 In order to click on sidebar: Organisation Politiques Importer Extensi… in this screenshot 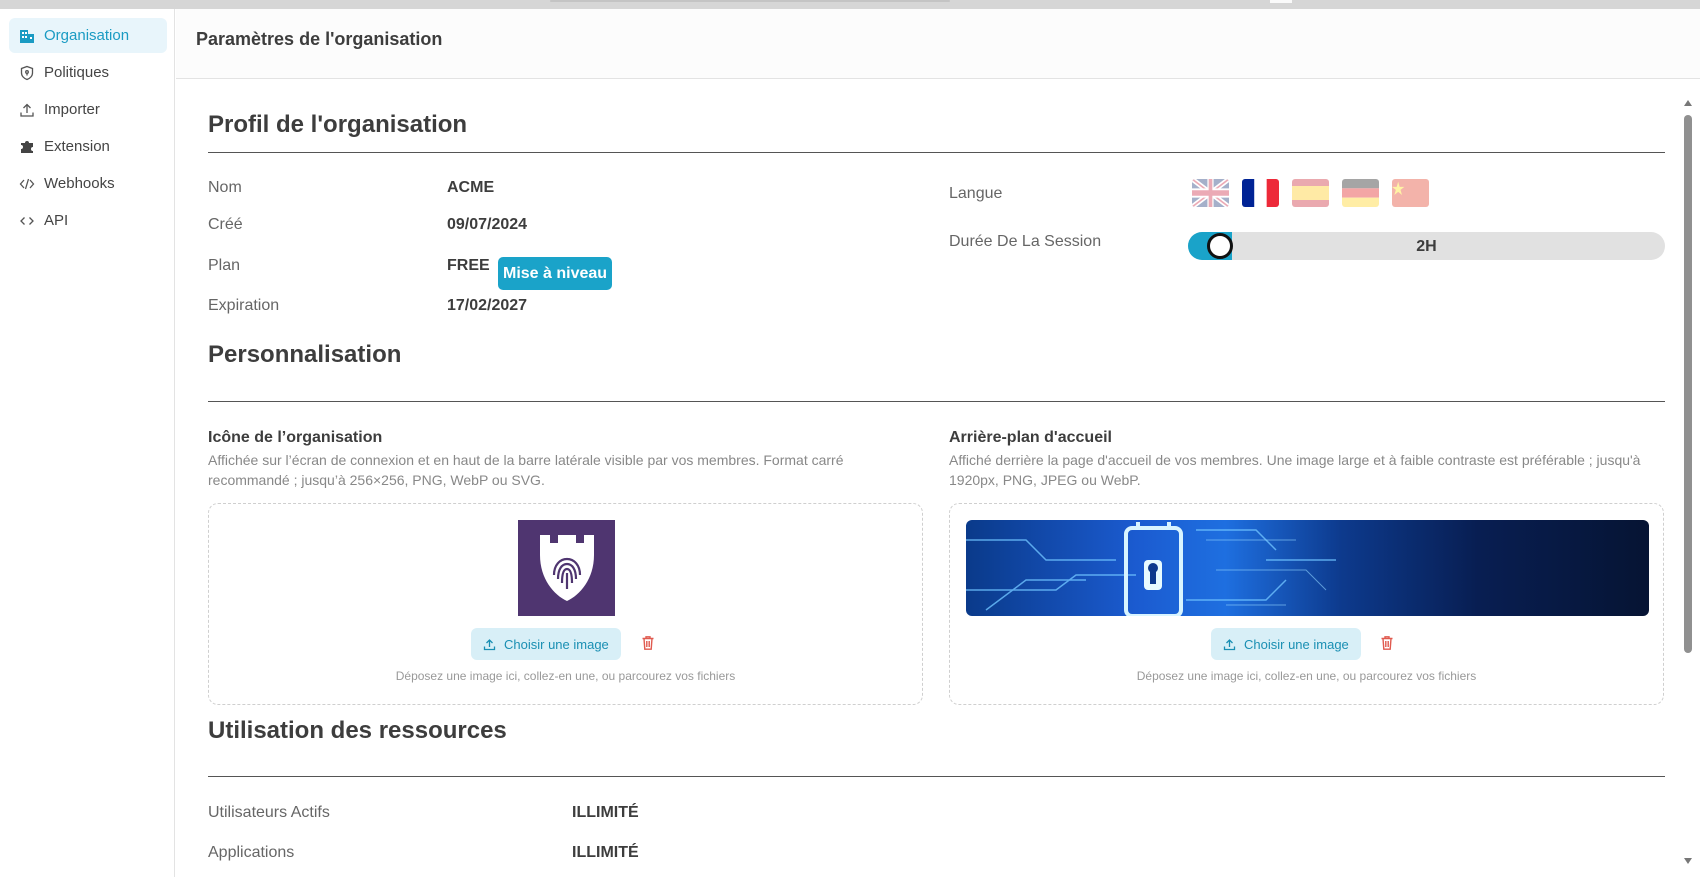, I will do `click(87, 443)`.